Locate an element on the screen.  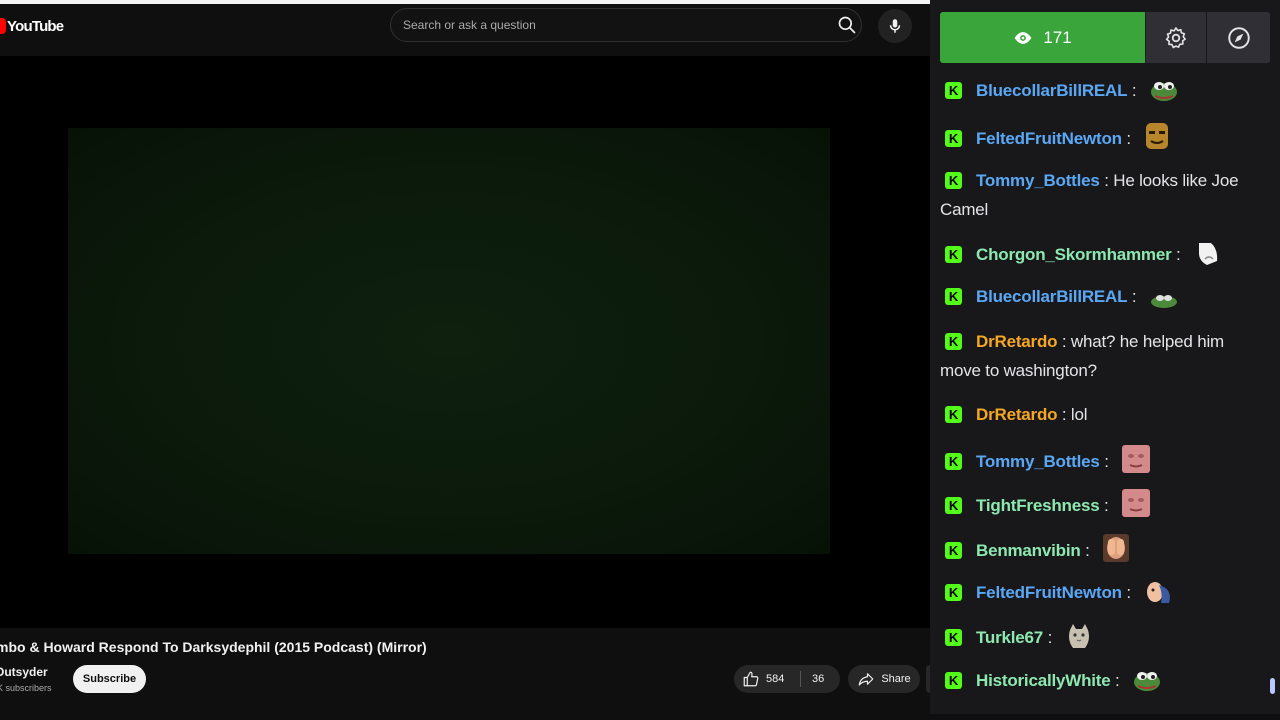
voice-search-button is located at coordinates (895, 26).